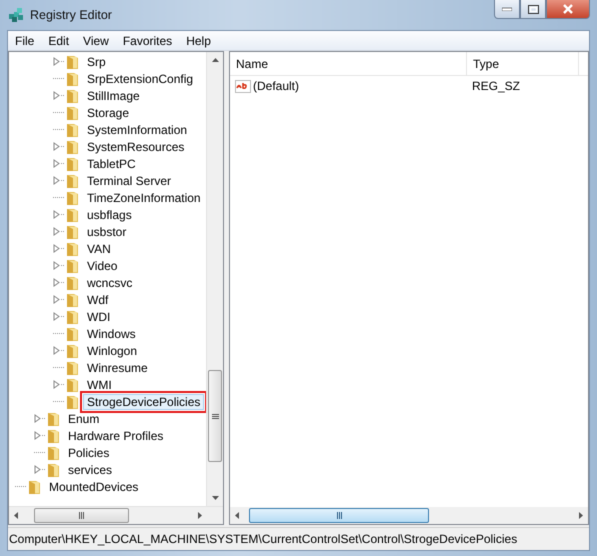 Image resolution: width=597 pixels, height=556 pixels. I want to click on string-value-icon, so click(243, 86).